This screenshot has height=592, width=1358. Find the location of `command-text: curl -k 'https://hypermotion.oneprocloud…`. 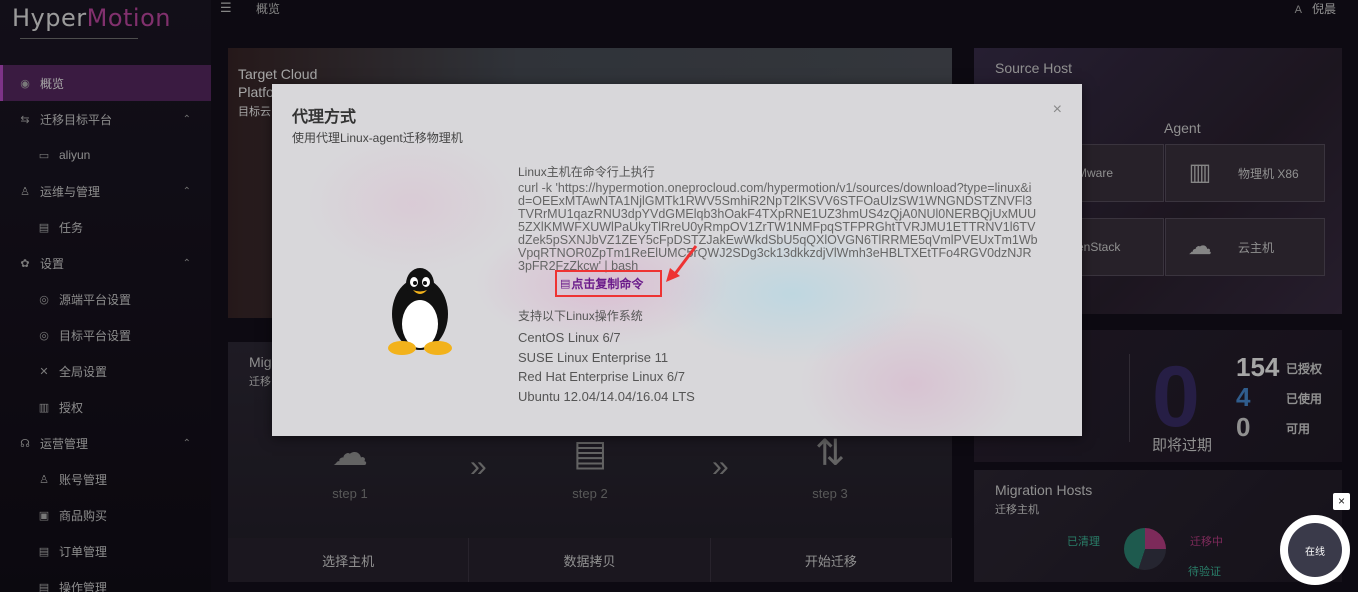

command-text: curl -k 'https://hypermotion.oneprocloud… is located at coordinates (778, 227).